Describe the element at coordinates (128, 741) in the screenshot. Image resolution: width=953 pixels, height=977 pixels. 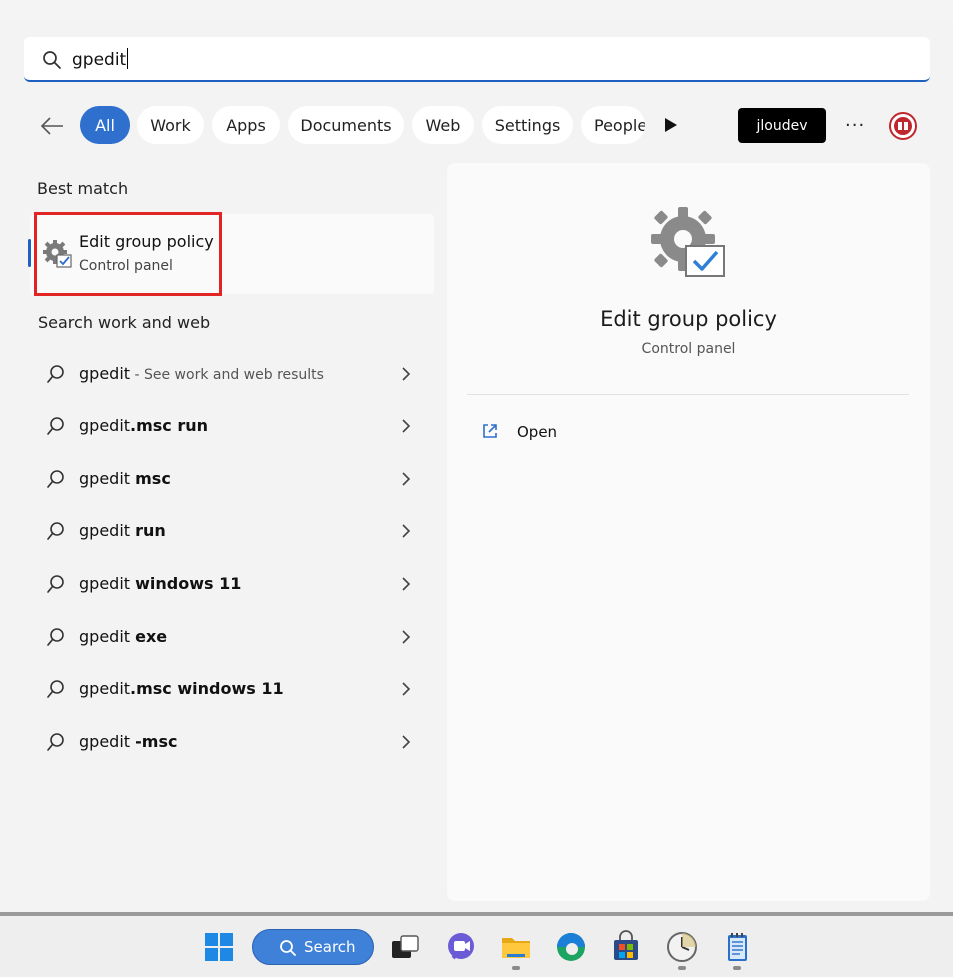
I see `web-result-label: gpedit -msc` at that location.